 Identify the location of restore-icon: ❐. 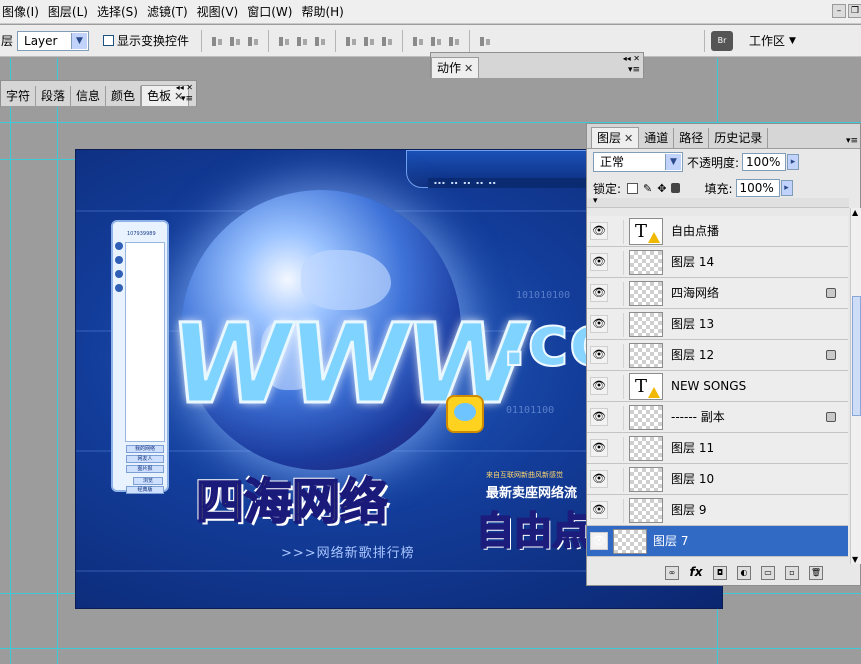
(854, 11).